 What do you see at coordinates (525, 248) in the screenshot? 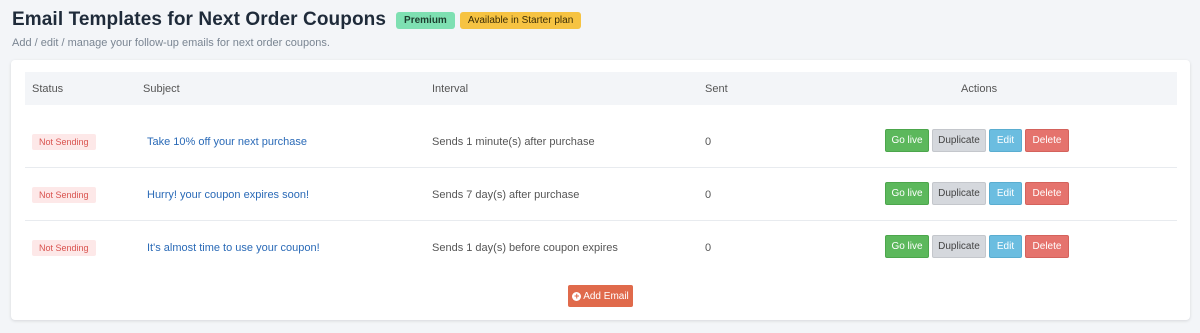
I see `interval-text: Sends 1 day(s) before coupon expires` at bounding box center [525, 248].